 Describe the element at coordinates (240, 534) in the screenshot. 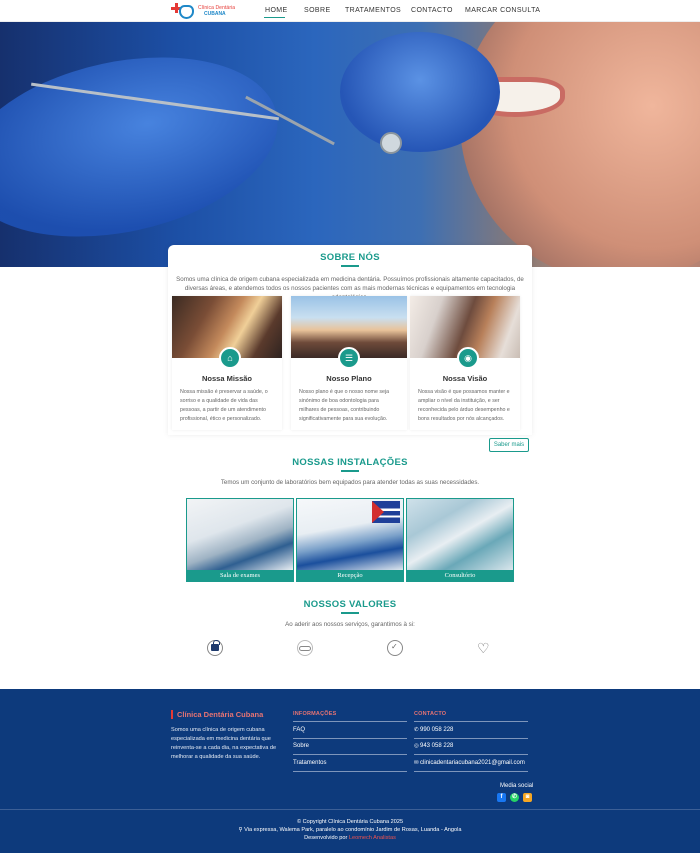

I see `installation-sala-exames-image` at that location.